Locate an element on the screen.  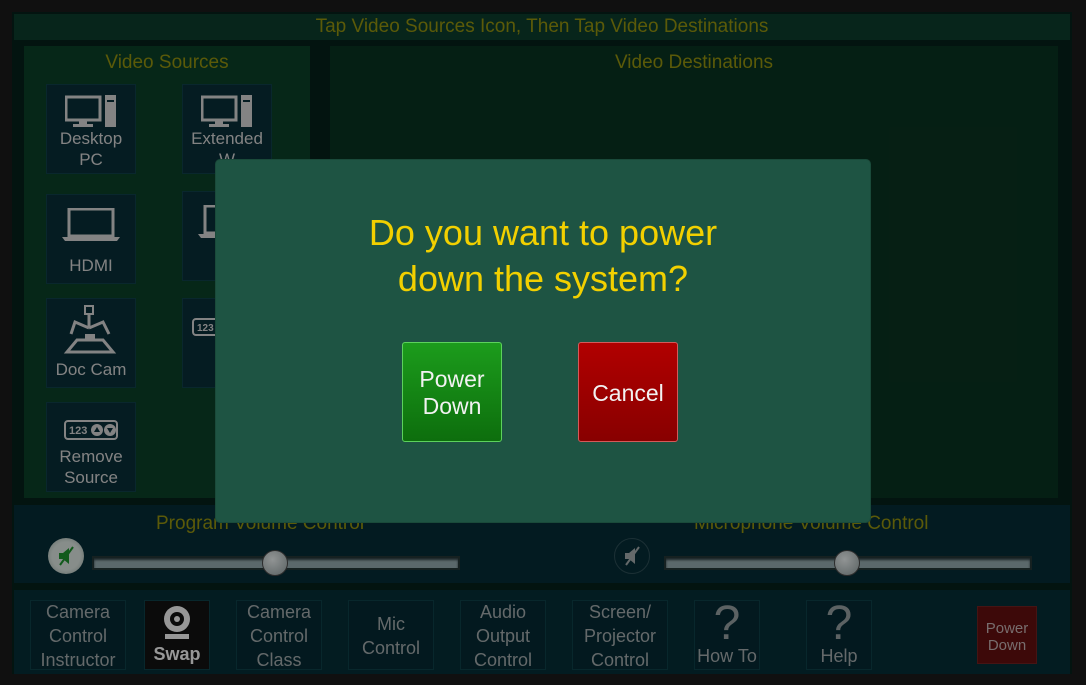
dialog-question: Do you want to power down the system? is located at coordinates (543, 256).